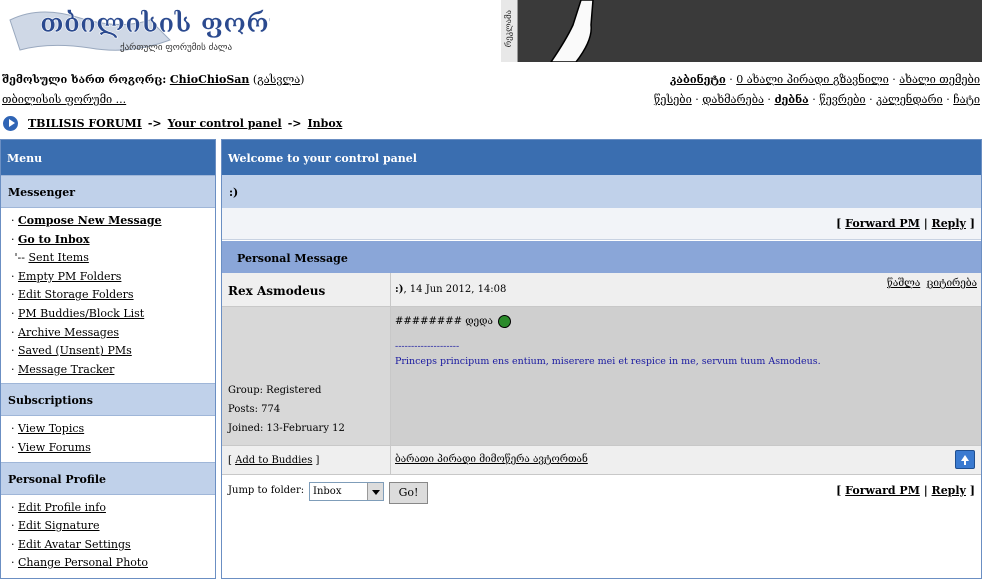  Describe the element at coordinates (275, 390) in the screenshot. I see `author-group: Group: Registered` at that location.